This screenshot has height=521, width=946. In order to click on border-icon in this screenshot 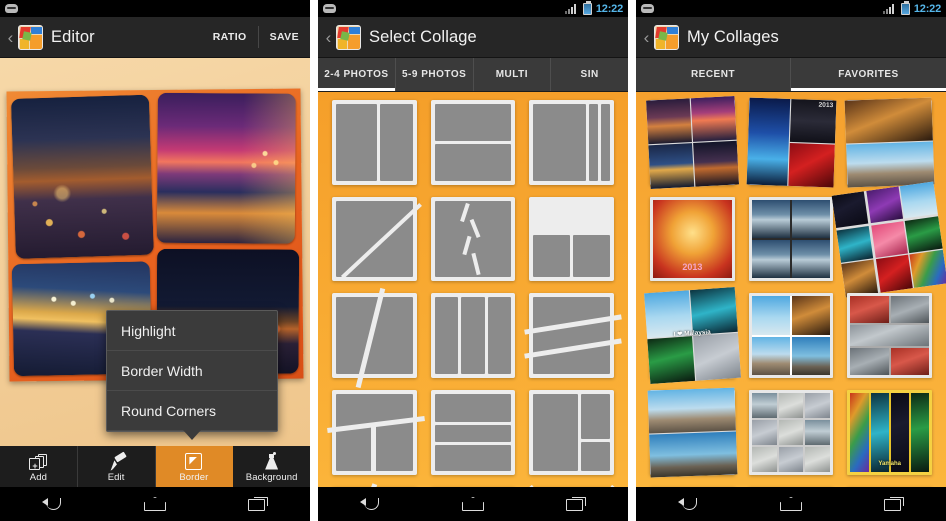, I will do `click(194, 460)`.